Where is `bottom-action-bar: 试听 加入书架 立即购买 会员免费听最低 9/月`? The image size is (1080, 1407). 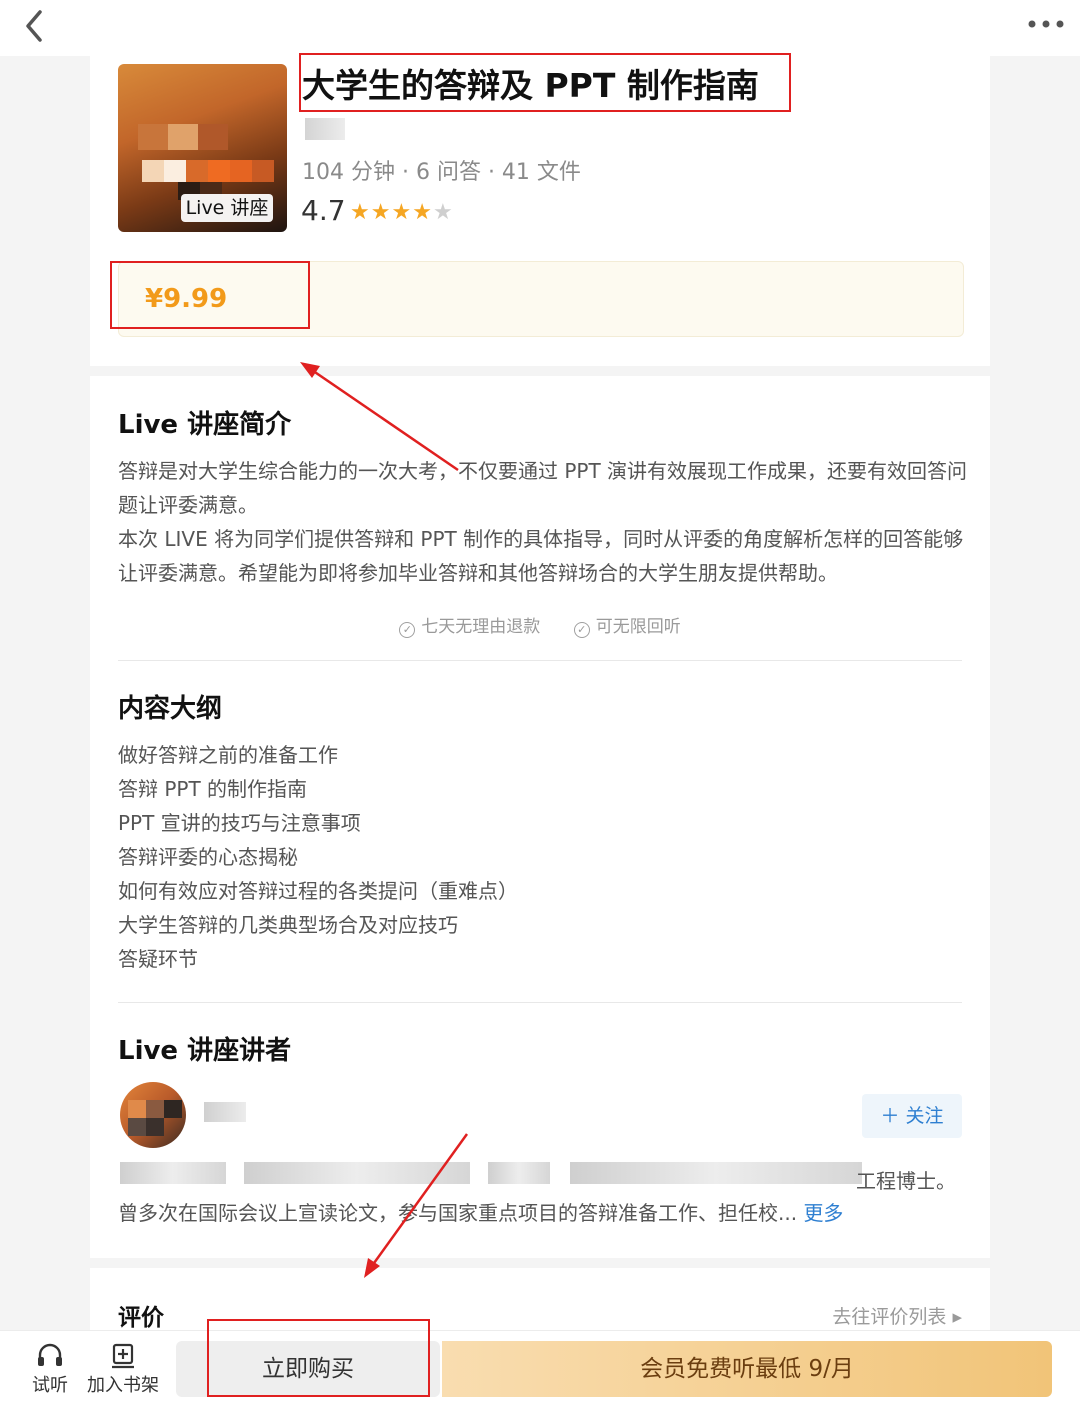 bottom-action-bar: 试听 加入书架 立即购买 会员免费听最低 9/月 is located at coordinates (540, 1368).